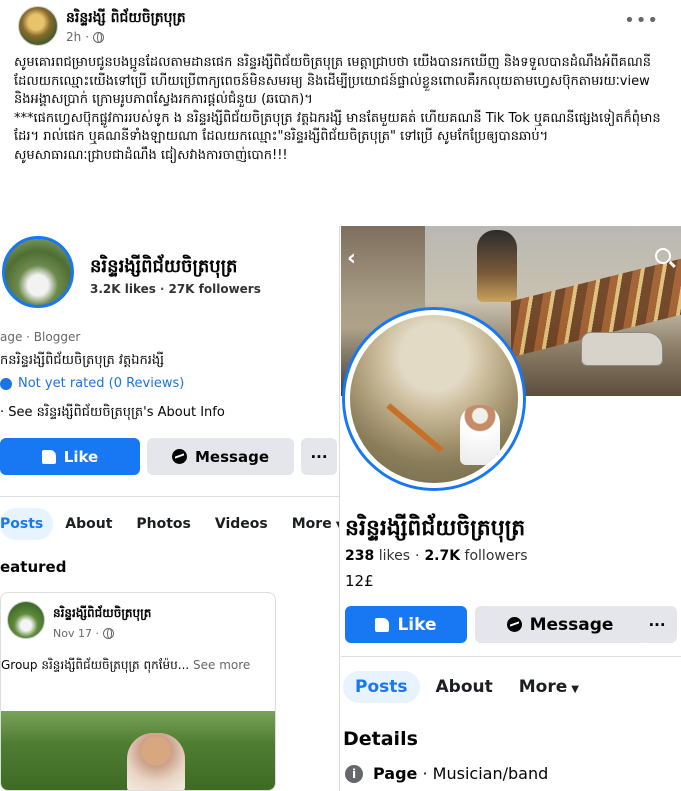  Describe the element at coordinates (395, 773) in the screenshot. I see `page-type-label: Page` at that location.